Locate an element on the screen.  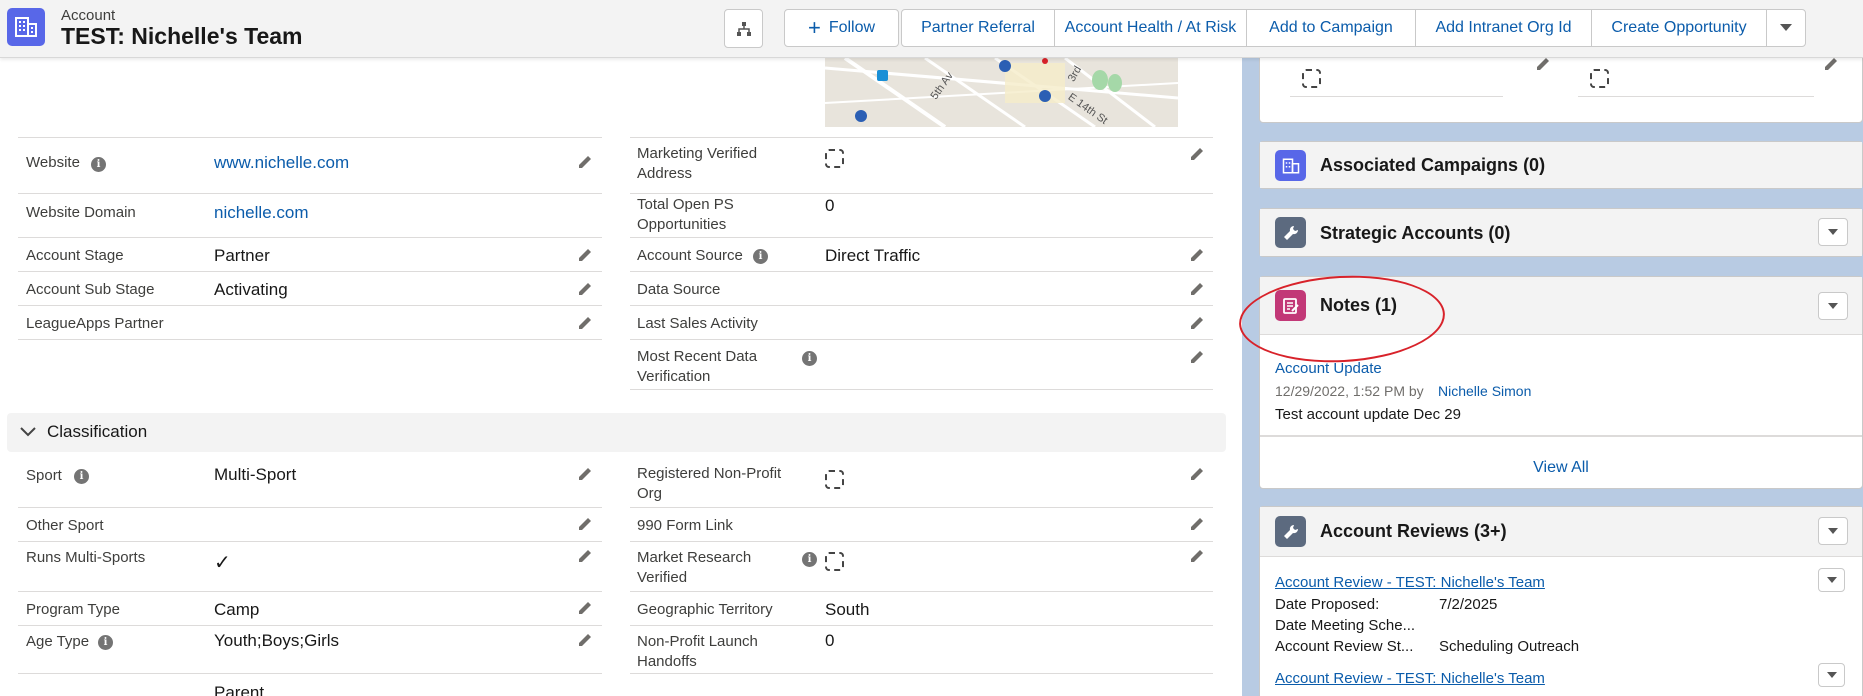
note-body: Test account update Dec 29 is located at coordinates (1368, 414).